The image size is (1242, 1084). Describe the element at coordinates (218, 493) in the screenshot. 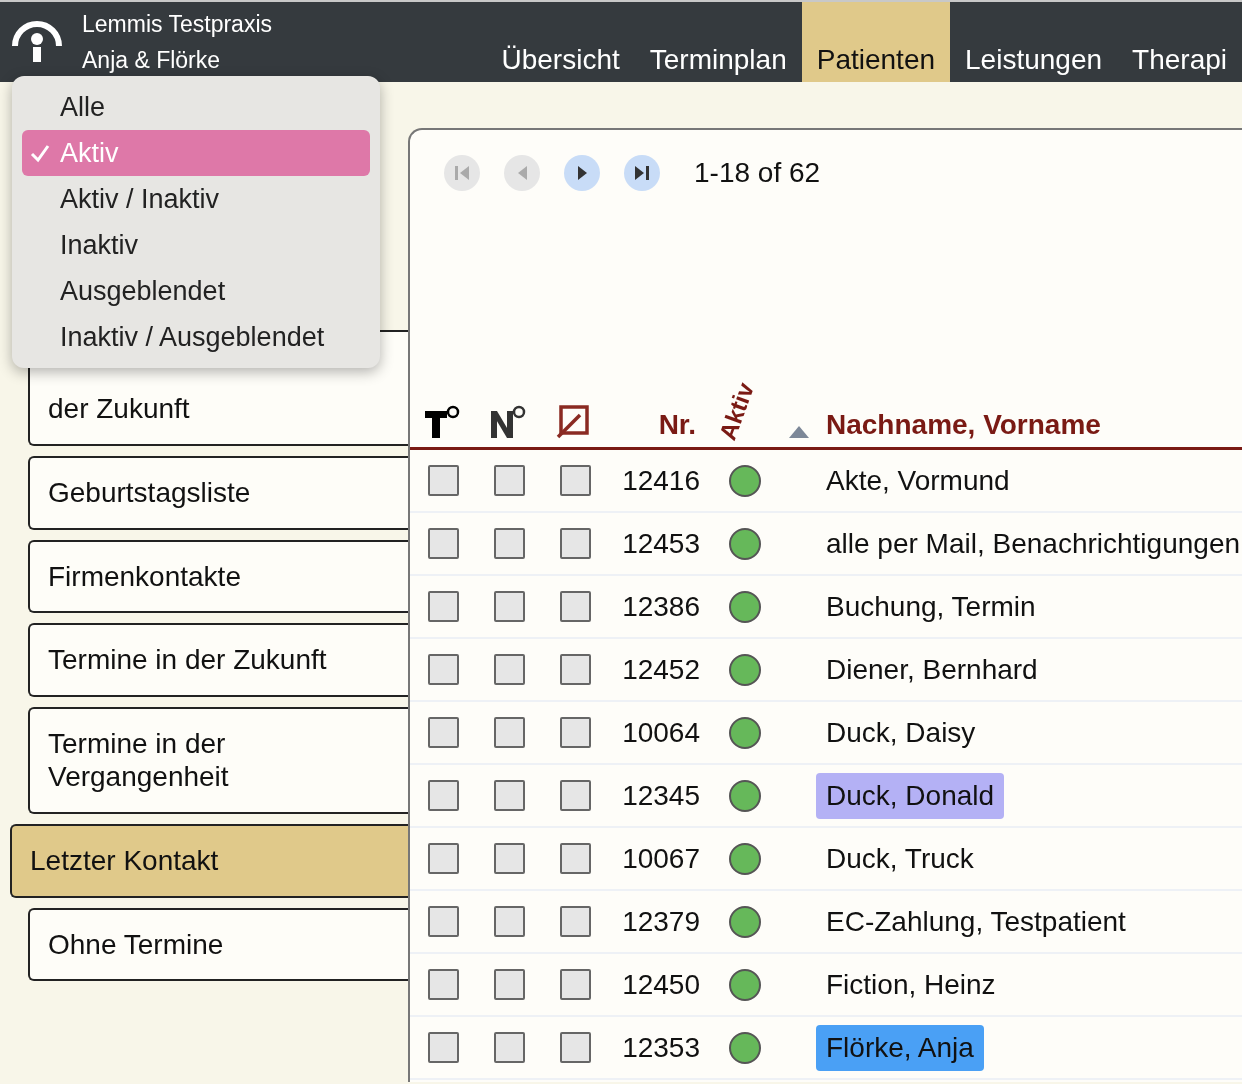

I see `sidebar-item: Geburtstagsliste` at that location.